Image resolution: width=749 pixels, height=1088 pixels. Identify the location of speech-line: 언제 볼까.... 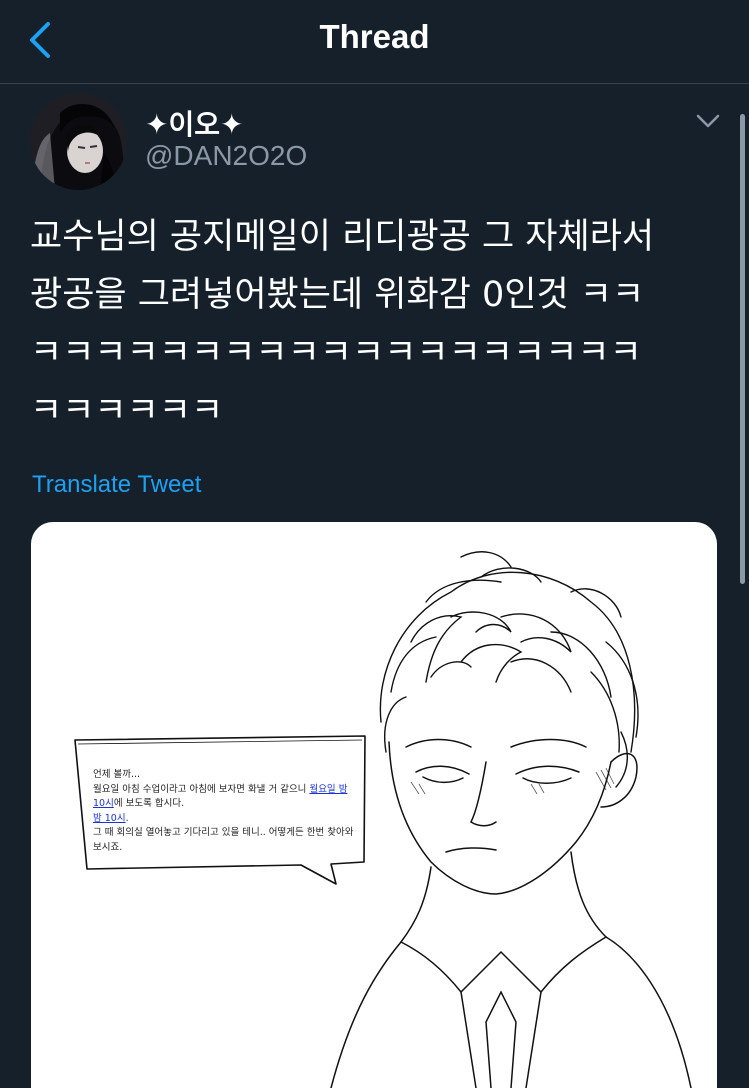
(117, 774).